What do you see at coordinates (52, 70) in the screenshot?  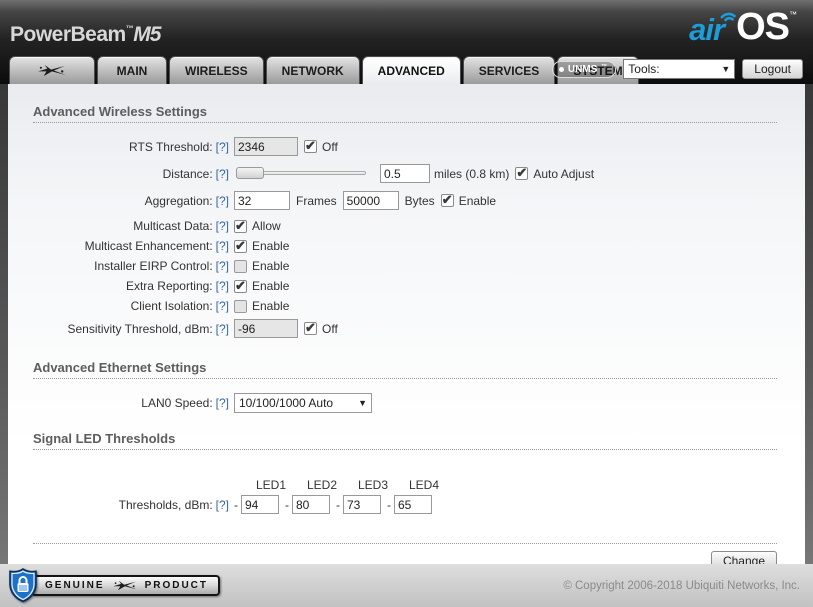 I see `tab-ubiquiti-logo` at bounding box center [52, 70].